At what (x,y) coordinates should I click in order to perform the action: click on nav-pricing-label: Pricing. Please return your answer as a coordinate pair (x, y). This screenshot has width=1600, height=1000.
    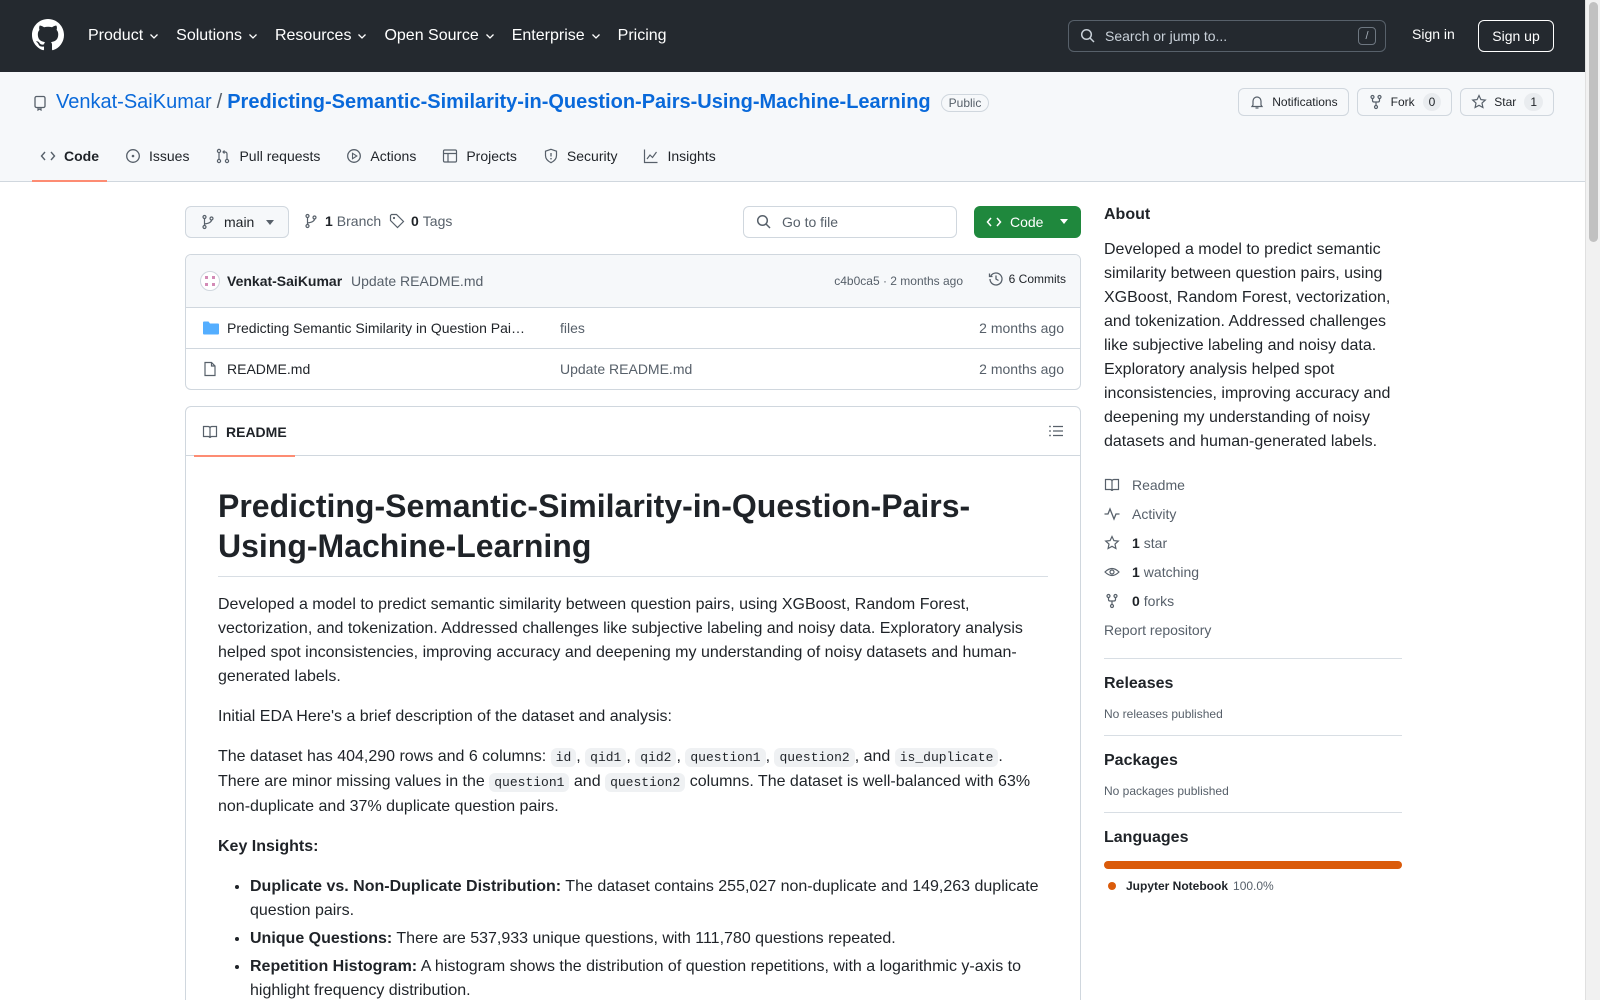
    Looking at the image, I should click on (642, 35).